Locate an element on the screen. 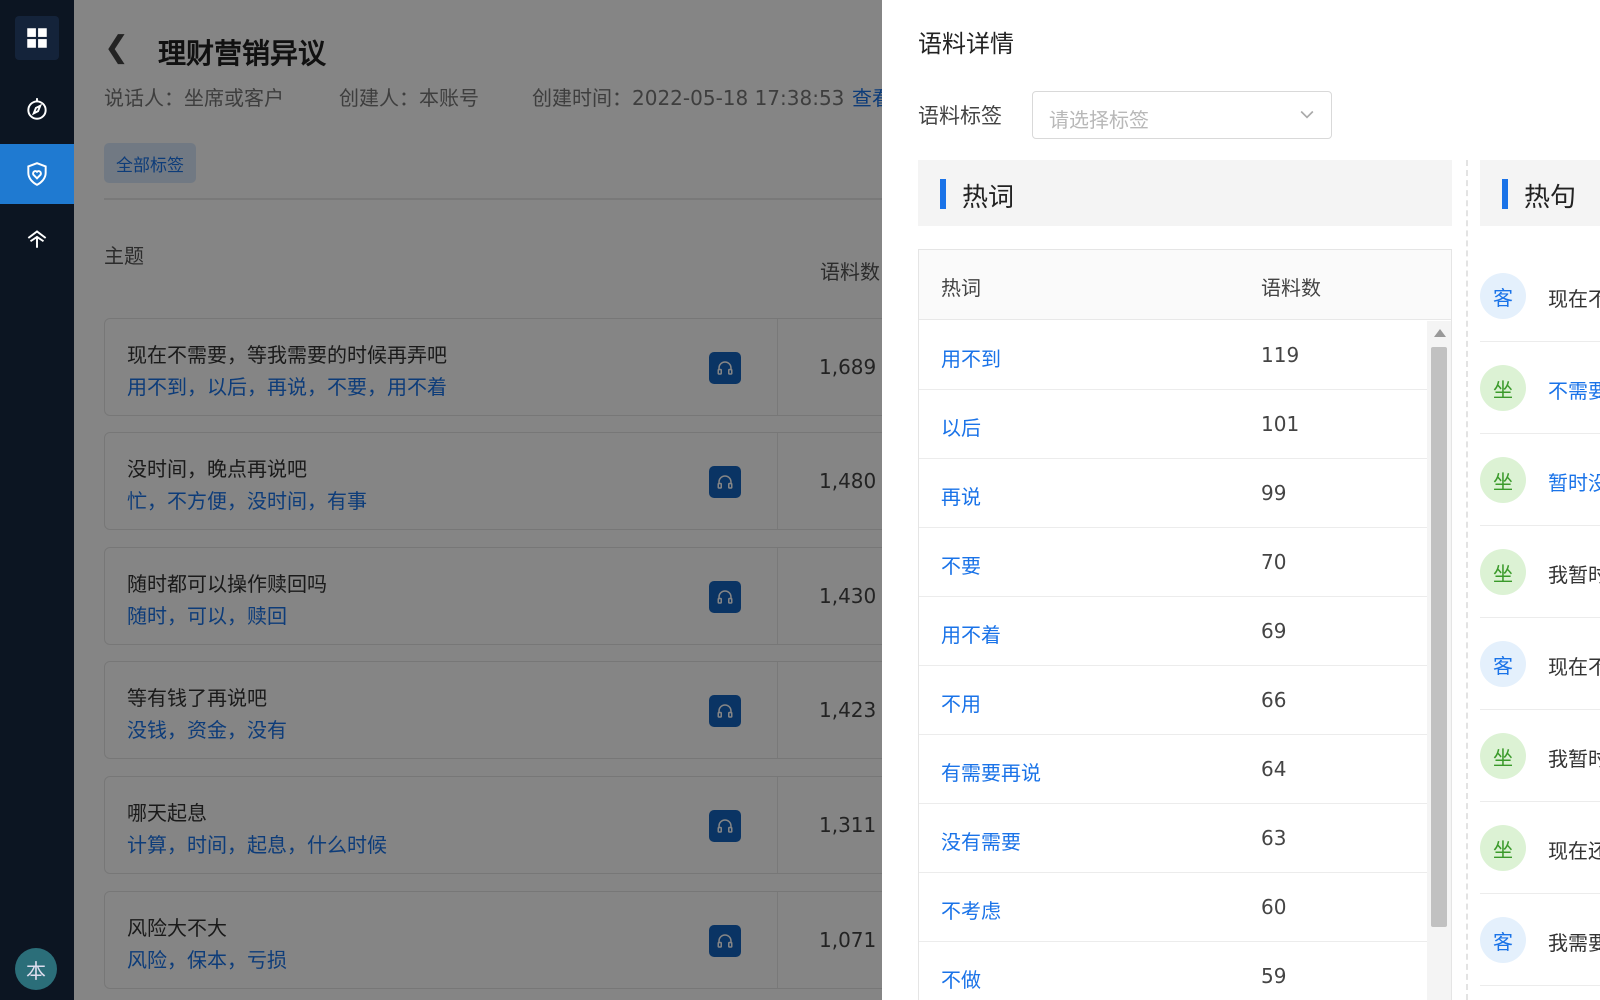 This screenshot has height=1000, width=1600. nav-insight is located at coordinates (37, 174).